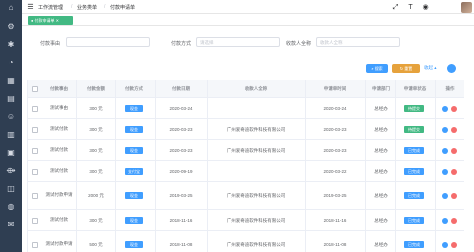  I want to click on select-all-checkbox, so click(35, 89).